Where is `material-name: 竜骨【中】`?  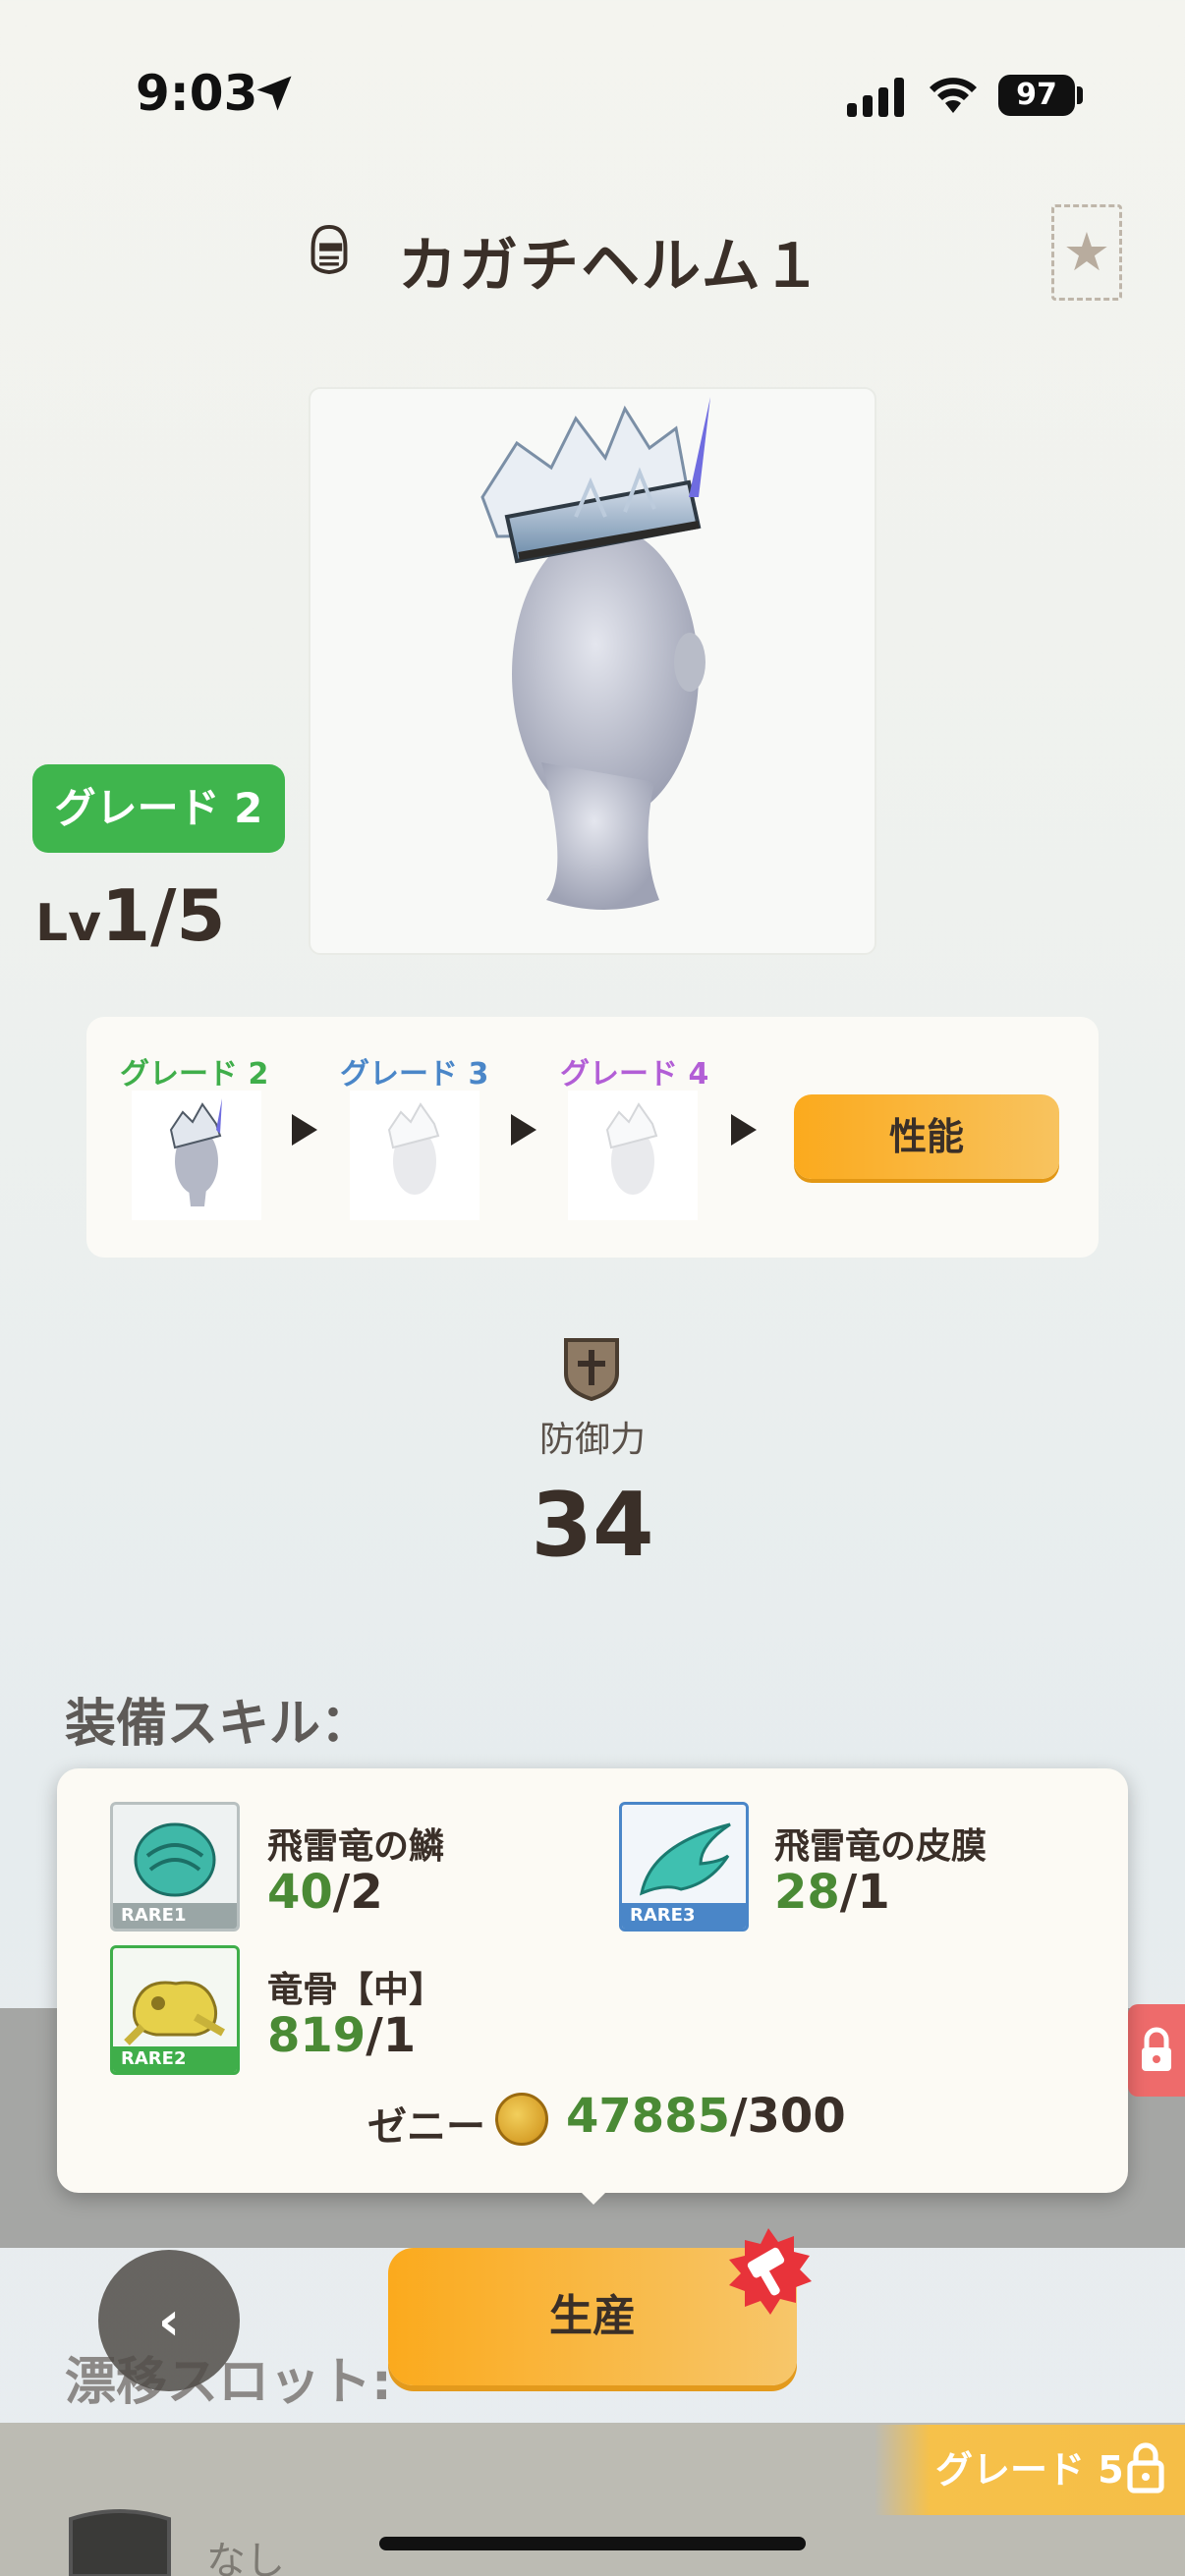
material-name: 竜骨【中】 is located at coordinates (356, 1990).